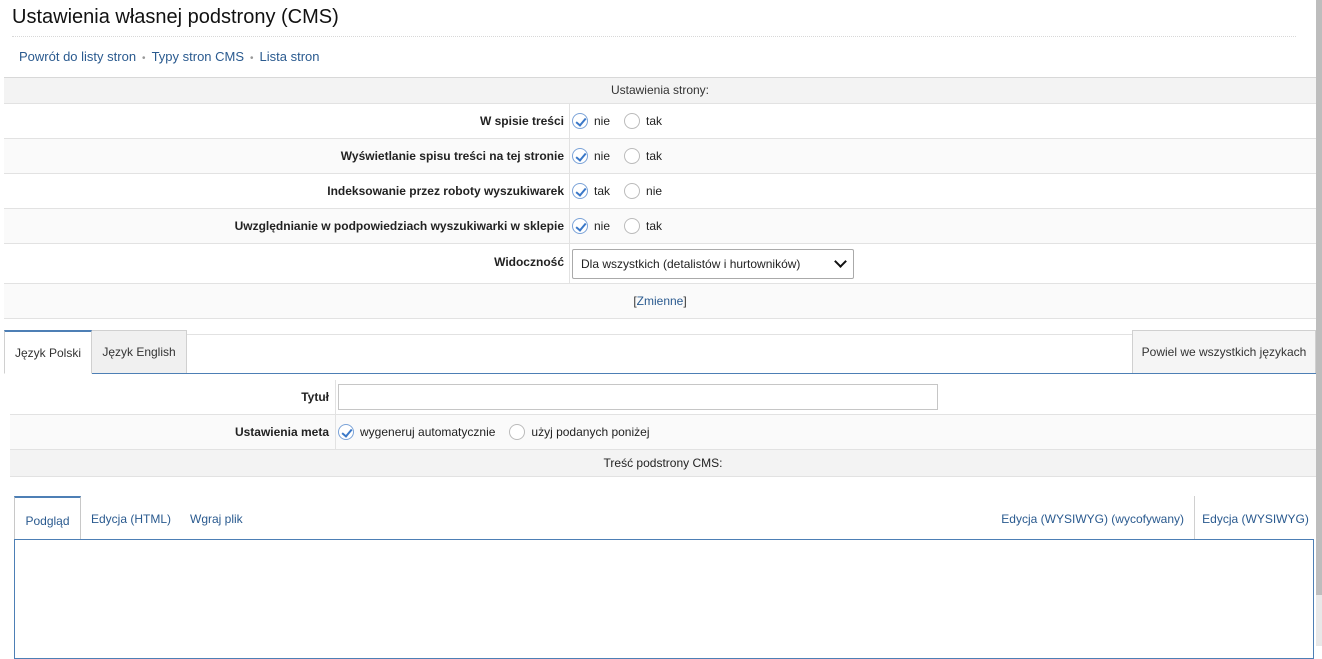 This screenshot has height=659, width=1322. I want to click on radio-option-auto-generate: wygeneruj automatycznie, so click(416, 432).